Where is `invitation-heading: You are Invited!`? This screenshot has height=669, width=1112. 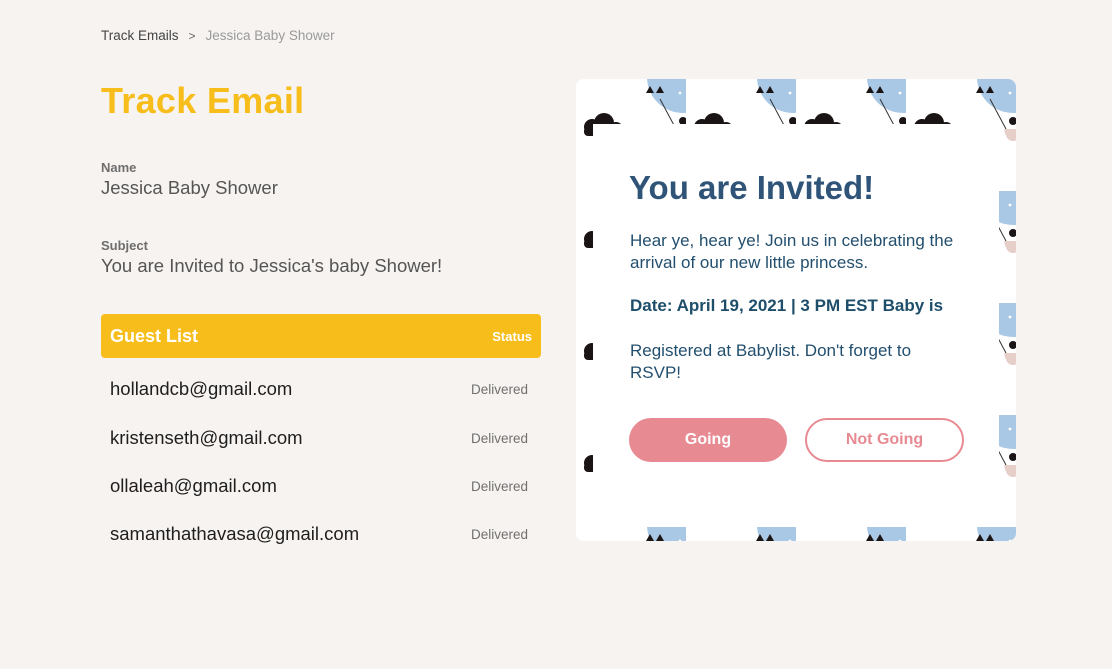 invitation-heading: You are Invited! is located at coordinates (752, 187).